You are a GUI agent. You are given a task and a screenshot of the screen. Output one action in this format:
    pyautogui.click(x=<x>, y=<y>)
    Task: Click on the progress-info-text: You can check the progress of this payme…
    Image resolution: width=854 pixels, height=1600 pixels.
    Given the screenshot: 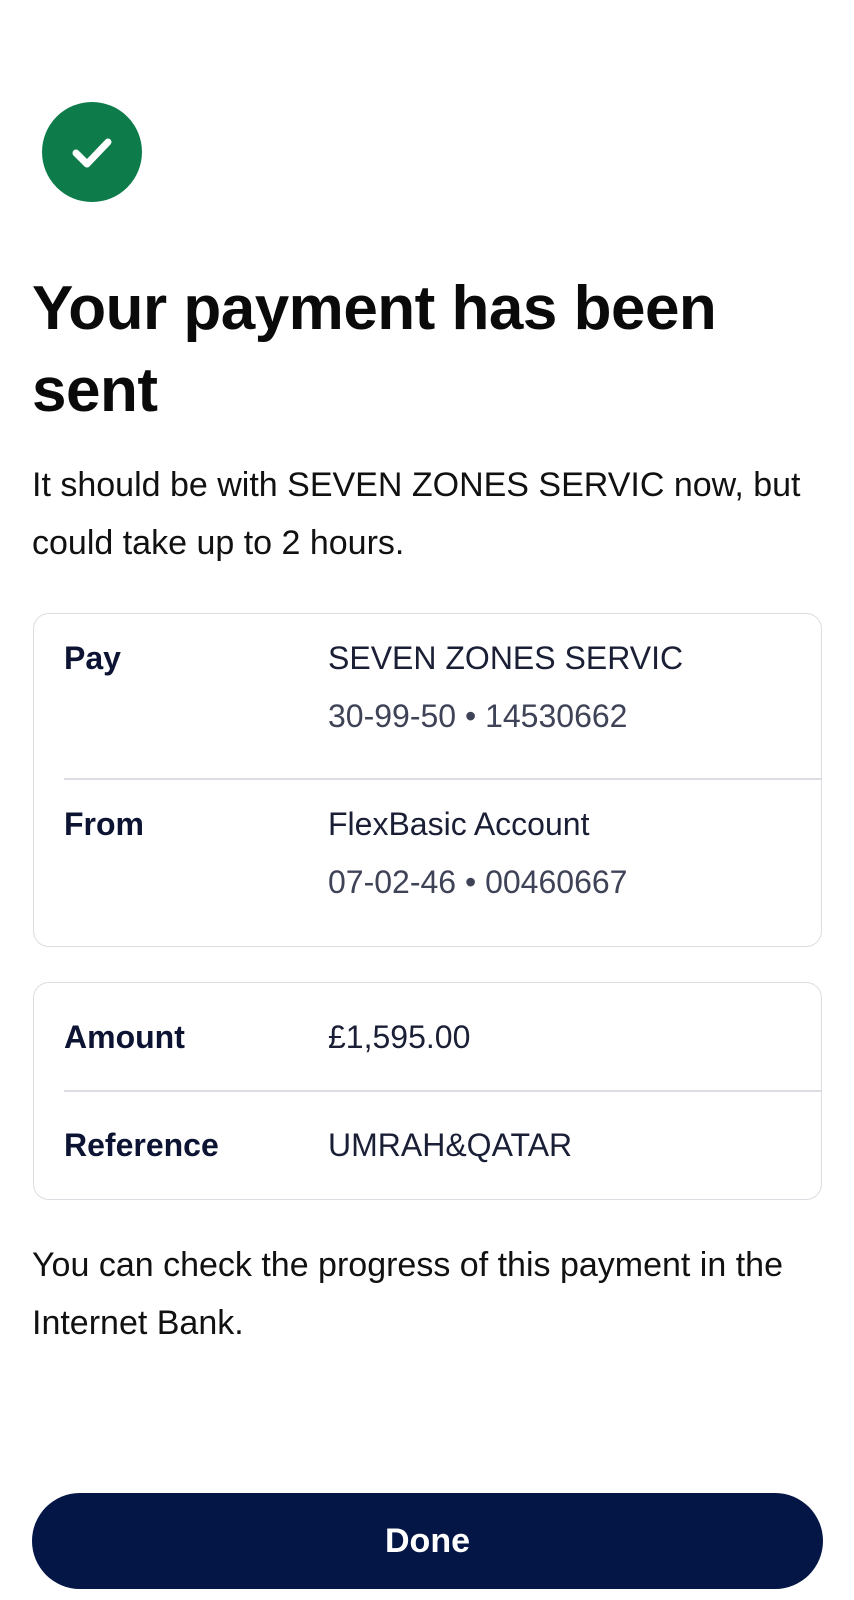 What is the action you would take?
    pyautogui.click(x=407, y=1294)
    